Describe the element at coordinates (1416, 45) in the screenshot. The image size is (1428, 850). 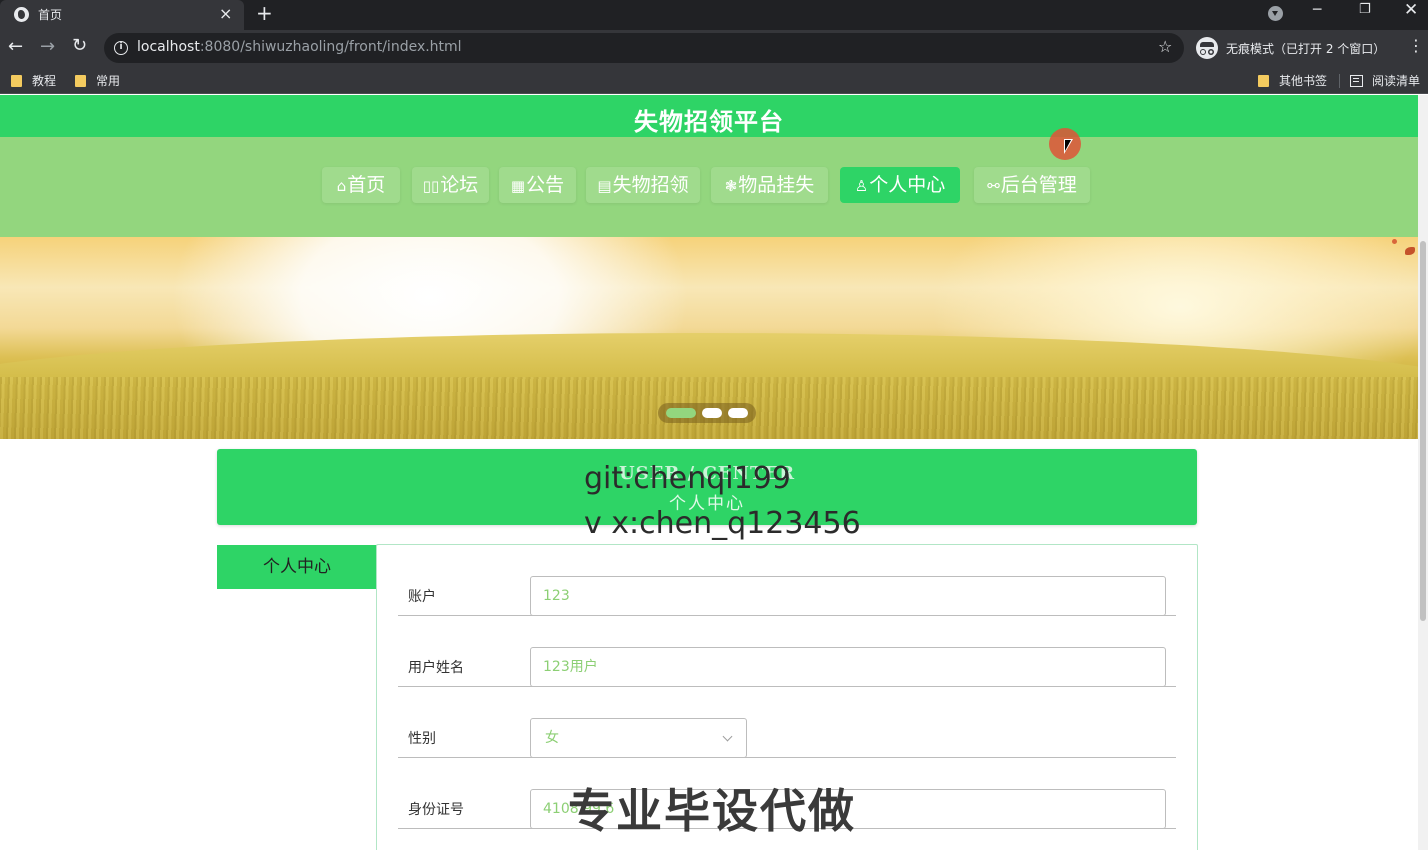
I see `menu-icon: ⋮` at that location.